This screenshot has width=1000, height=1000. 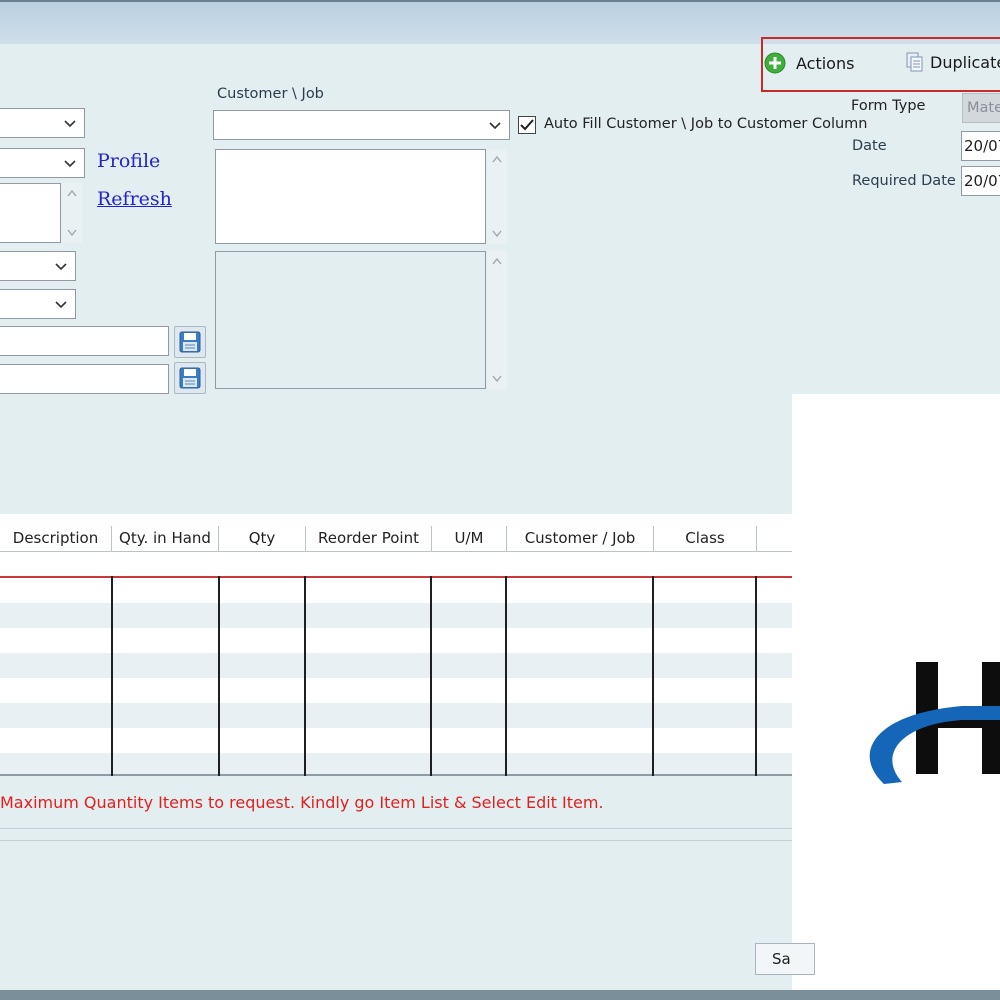 I want to click on company-logo, so click(x=934, y=723).